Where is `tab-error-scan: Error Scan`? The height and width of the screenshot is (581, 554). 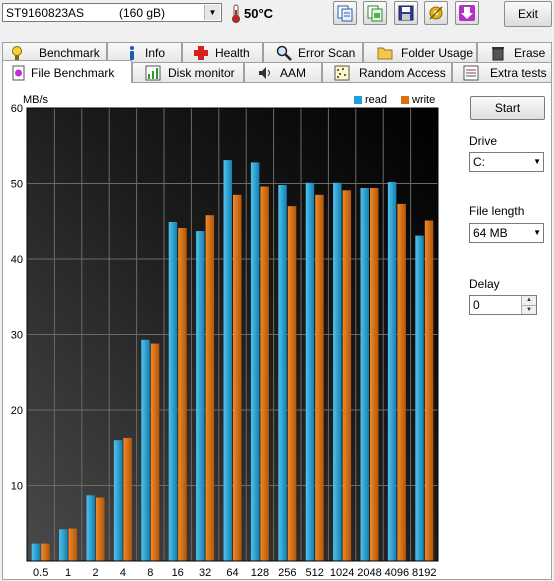 tab-error-scan: Error Scan is located at coordinates (313, 52).